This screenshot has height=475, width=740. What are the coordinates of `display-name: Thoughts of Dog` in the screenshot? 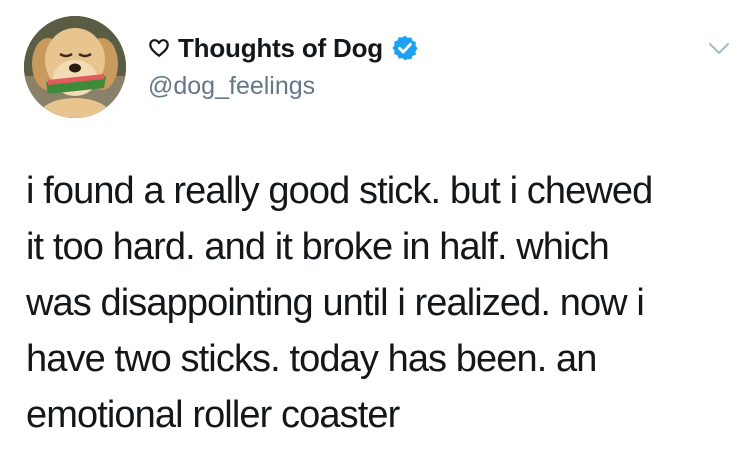 It's located at (280, 48).